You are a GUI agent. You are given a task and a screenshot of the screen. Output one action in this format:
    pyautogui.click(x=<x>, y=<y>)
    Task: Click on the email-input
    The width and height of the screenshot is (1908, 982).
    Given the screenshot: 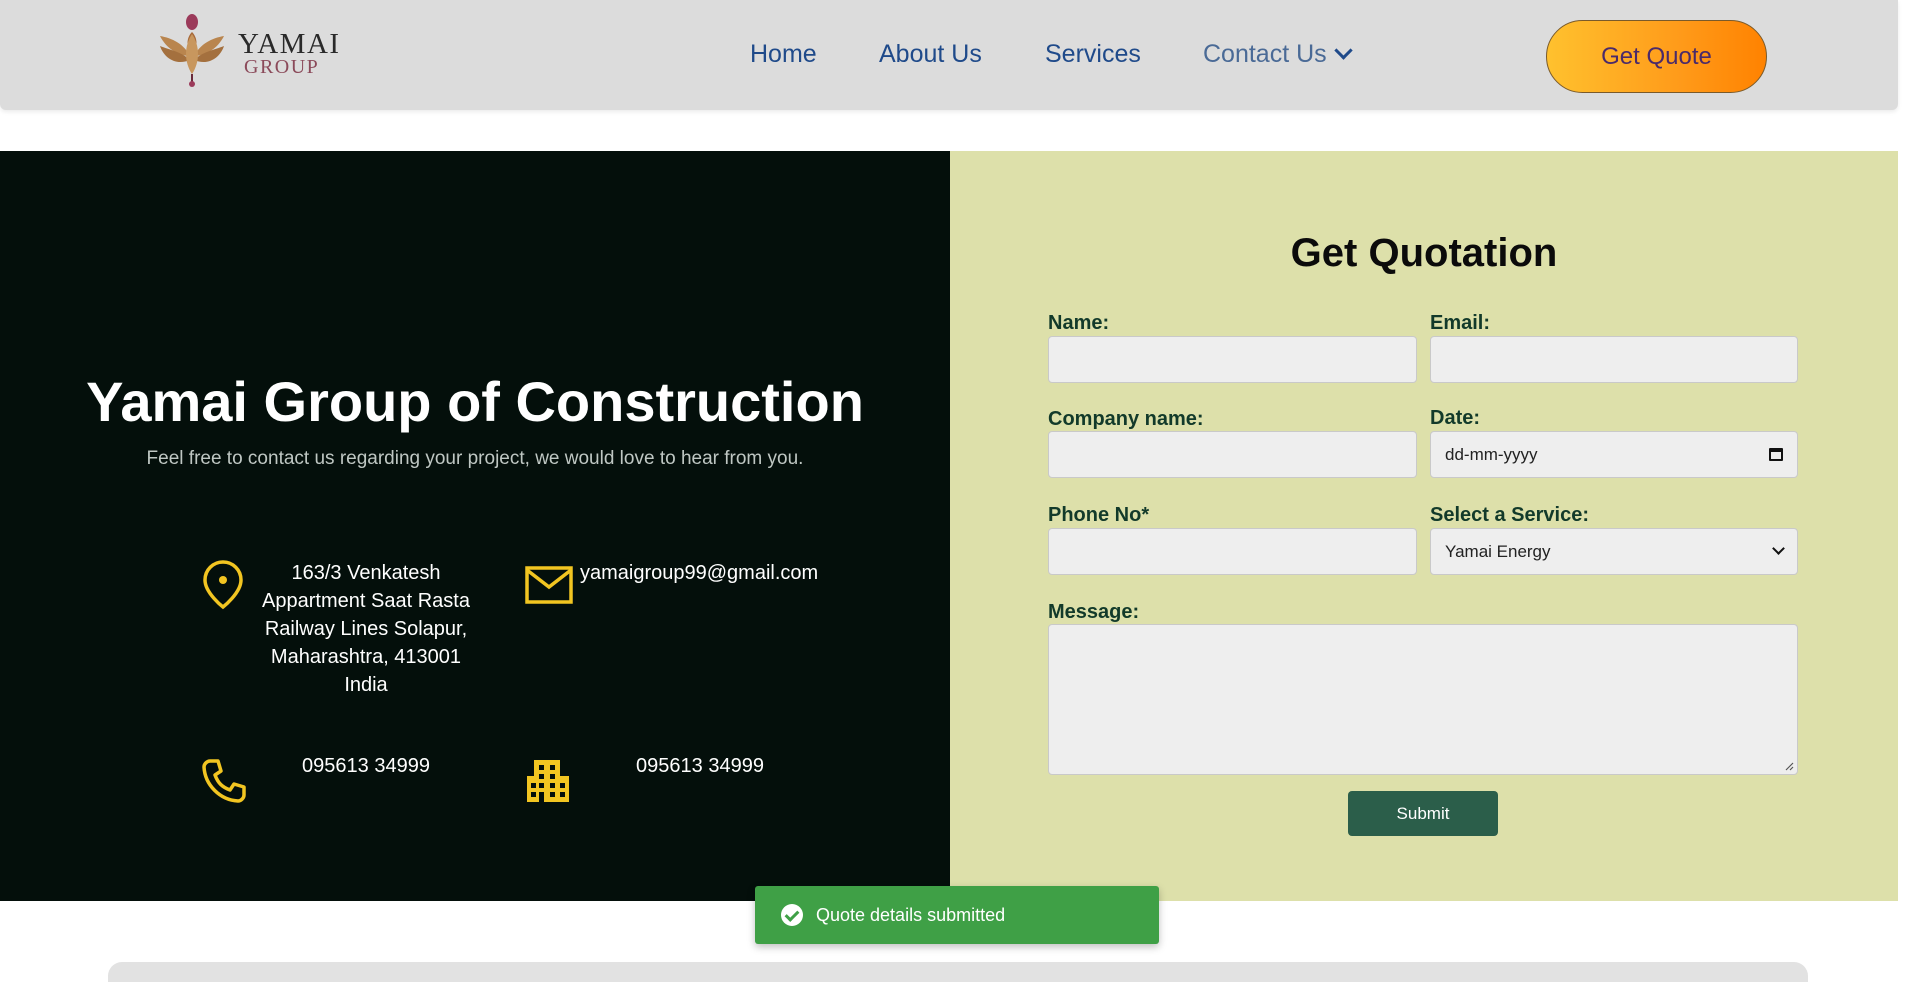 What is the action you would take?
    pyautogui.click(x=1614, y=359)
    